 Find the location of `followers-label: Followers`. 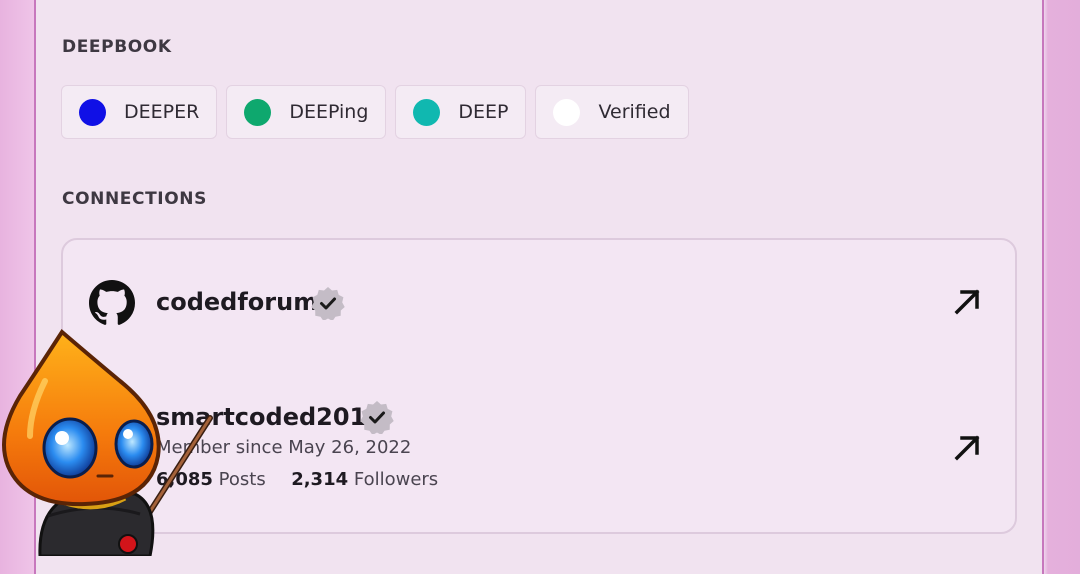

followers-label: Followers is located at coordinates (396, 479).